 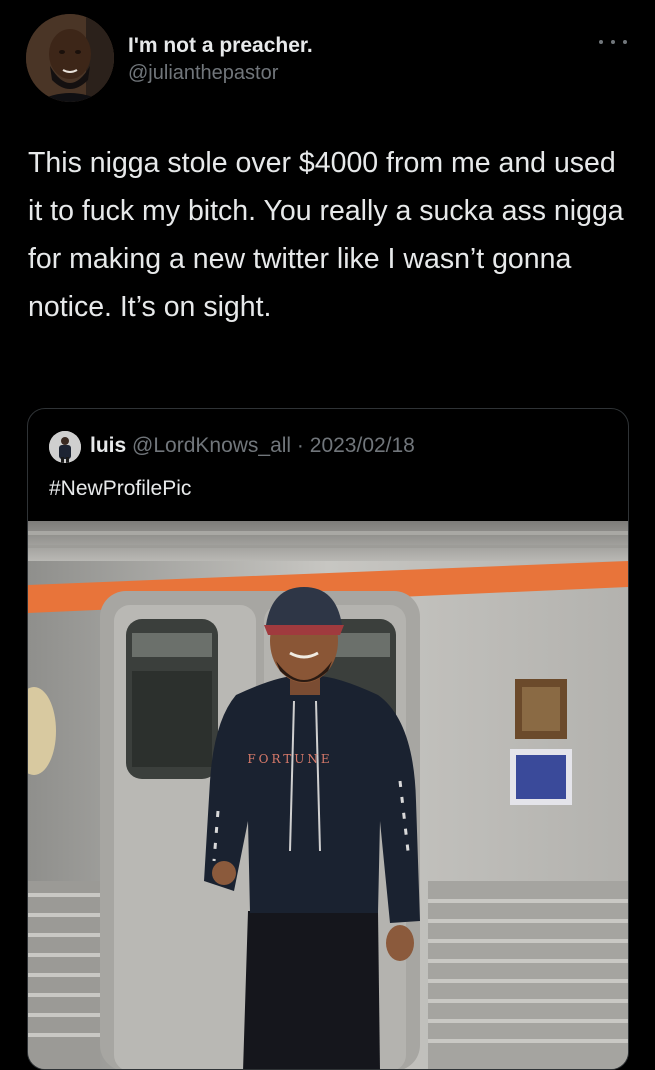 What do you see at coordinates (273, 445) in the screenshot?
I see `quoted-author-meta: @LordKnows_all · 2023/02/18` at bounding box center [273, 445].